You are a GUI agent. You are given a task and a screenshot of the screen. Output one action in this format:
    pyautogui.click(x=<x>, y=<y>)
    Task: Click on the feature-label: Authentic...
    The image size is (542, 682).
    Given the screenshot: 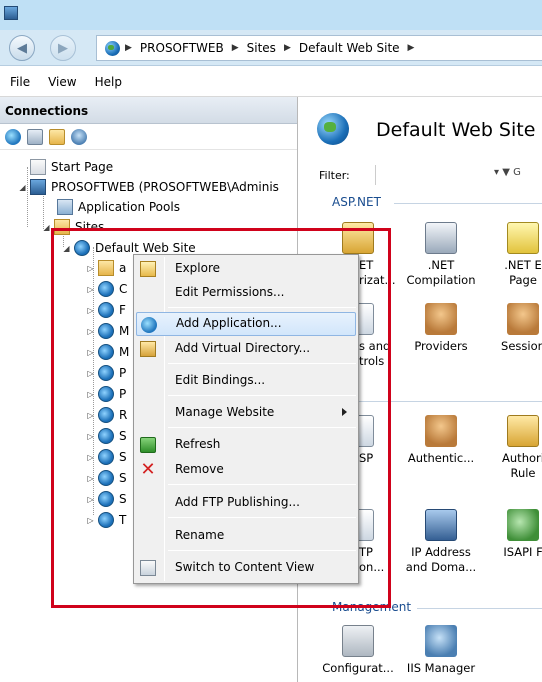 What is the action you would take?
    pyautogui.click(x=441, y=458)
    